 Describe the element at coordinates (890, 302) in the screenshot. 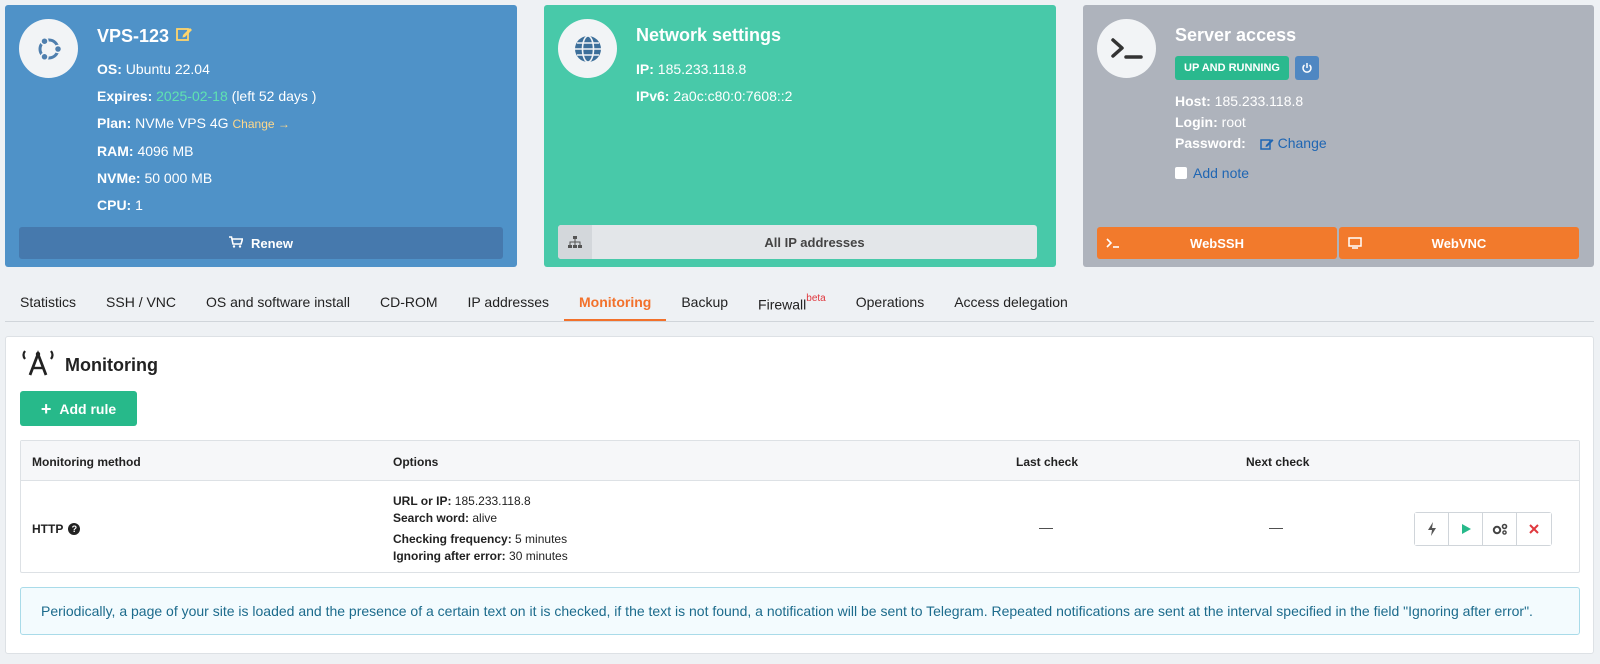

I see `tab-operations: Operations` at that location.